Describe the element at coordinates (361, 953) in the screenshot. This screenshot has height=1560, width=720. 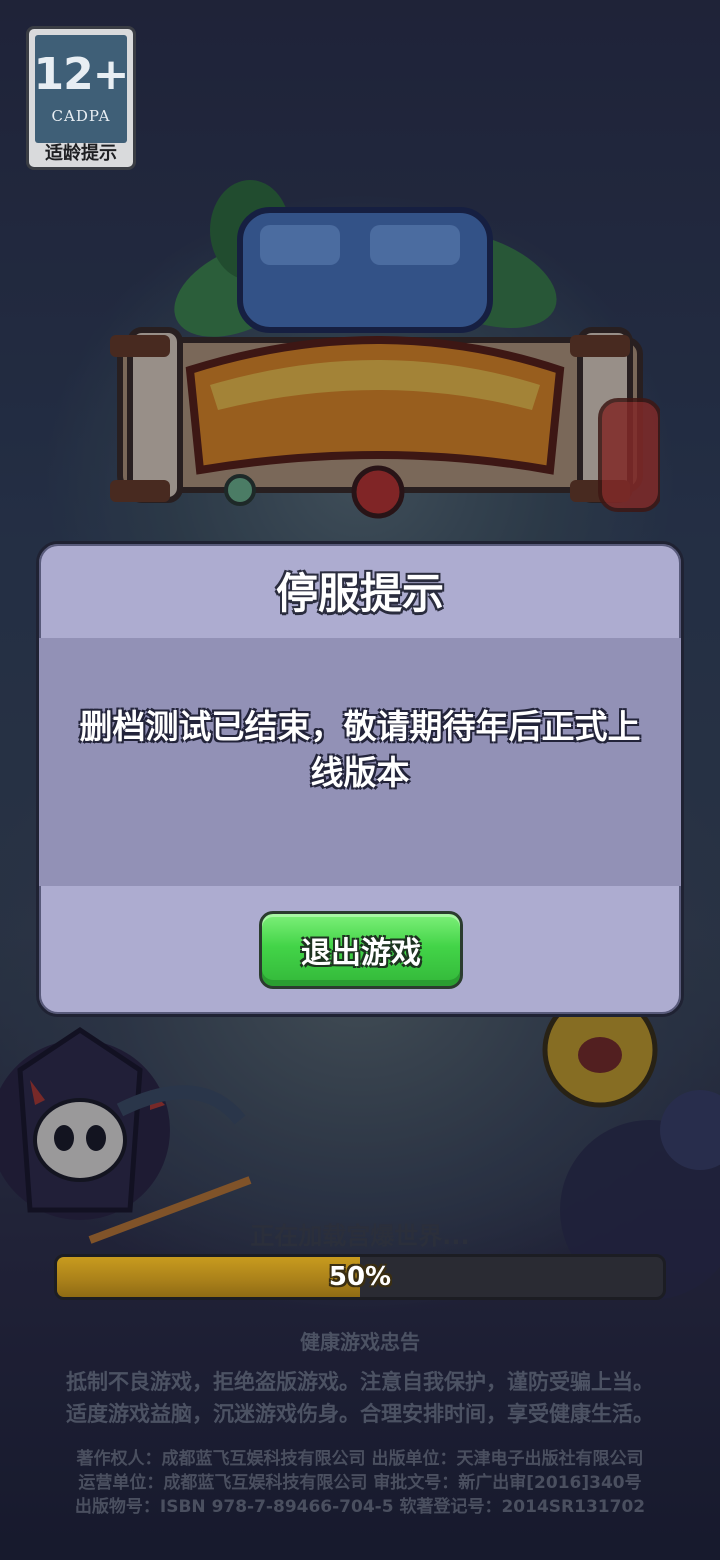
I see `exit-game-button-label: 退出游戏` at that location.